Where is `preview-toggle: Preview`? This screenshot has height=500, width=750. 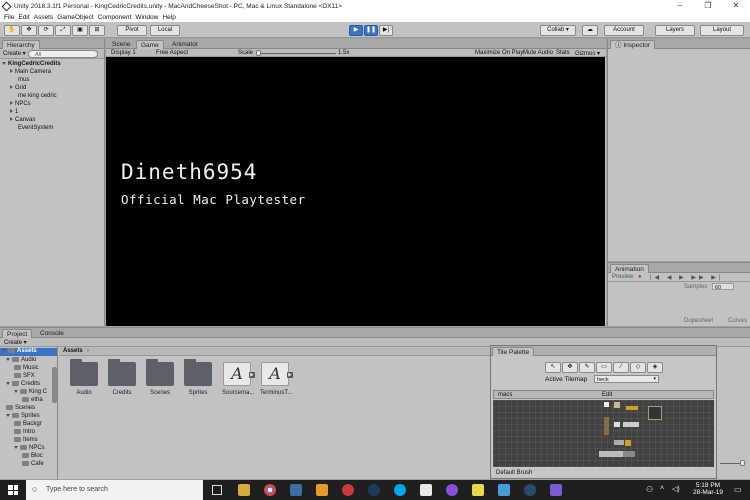 preview-toggle: Preview is located at coordinates (622, 277).